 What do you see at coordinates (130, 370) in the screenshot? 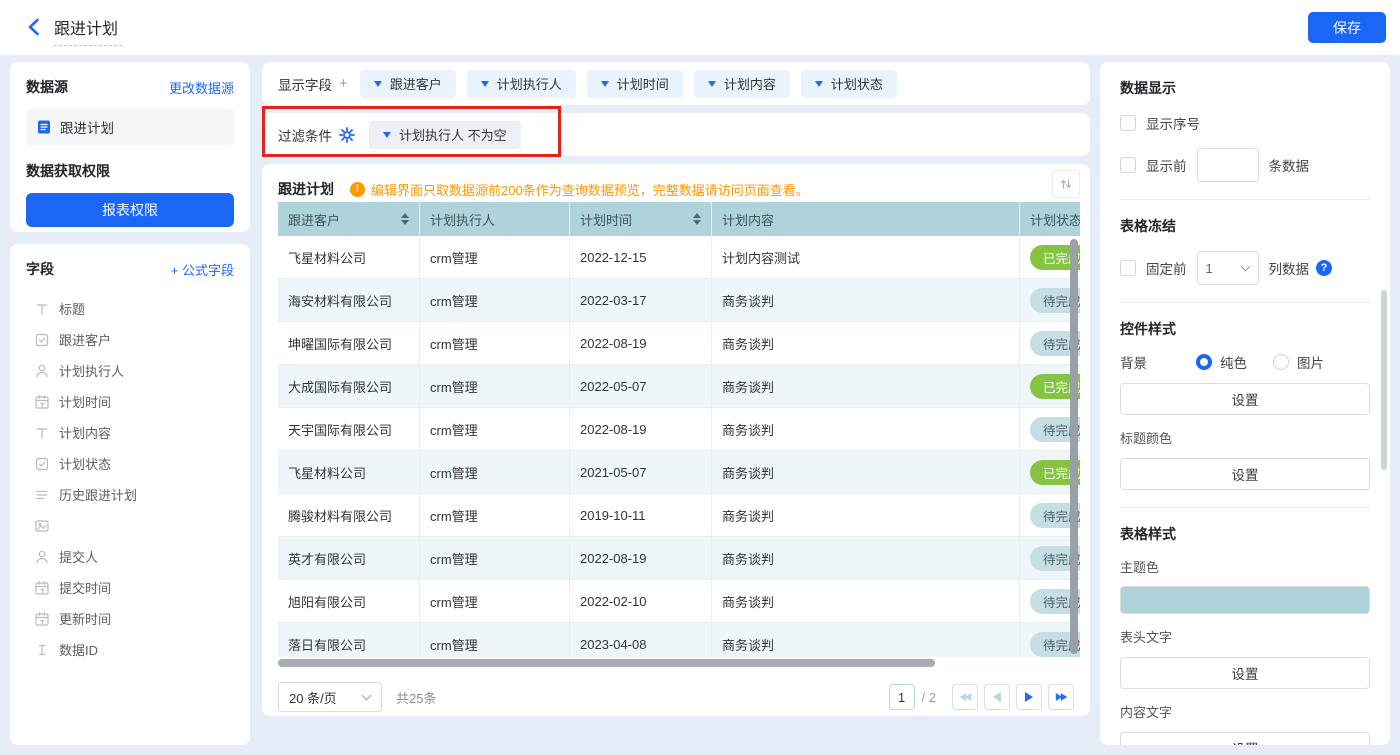
I see `field-item: 计划执行人` at bounding box center [130, 370].